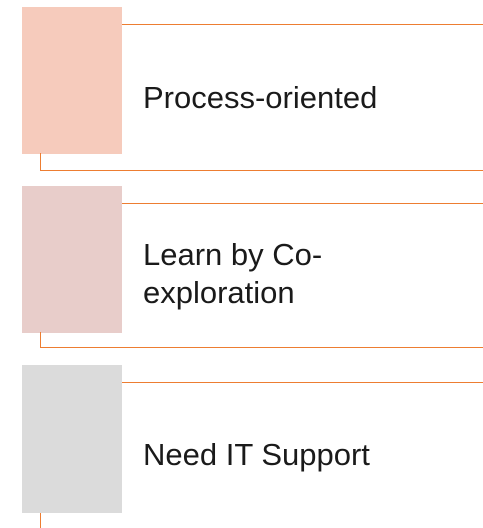  What do you see at coordinates (256, 454) in the screenshot?
I see `item-label: Need IT Support` at bounding box center [256, 454].